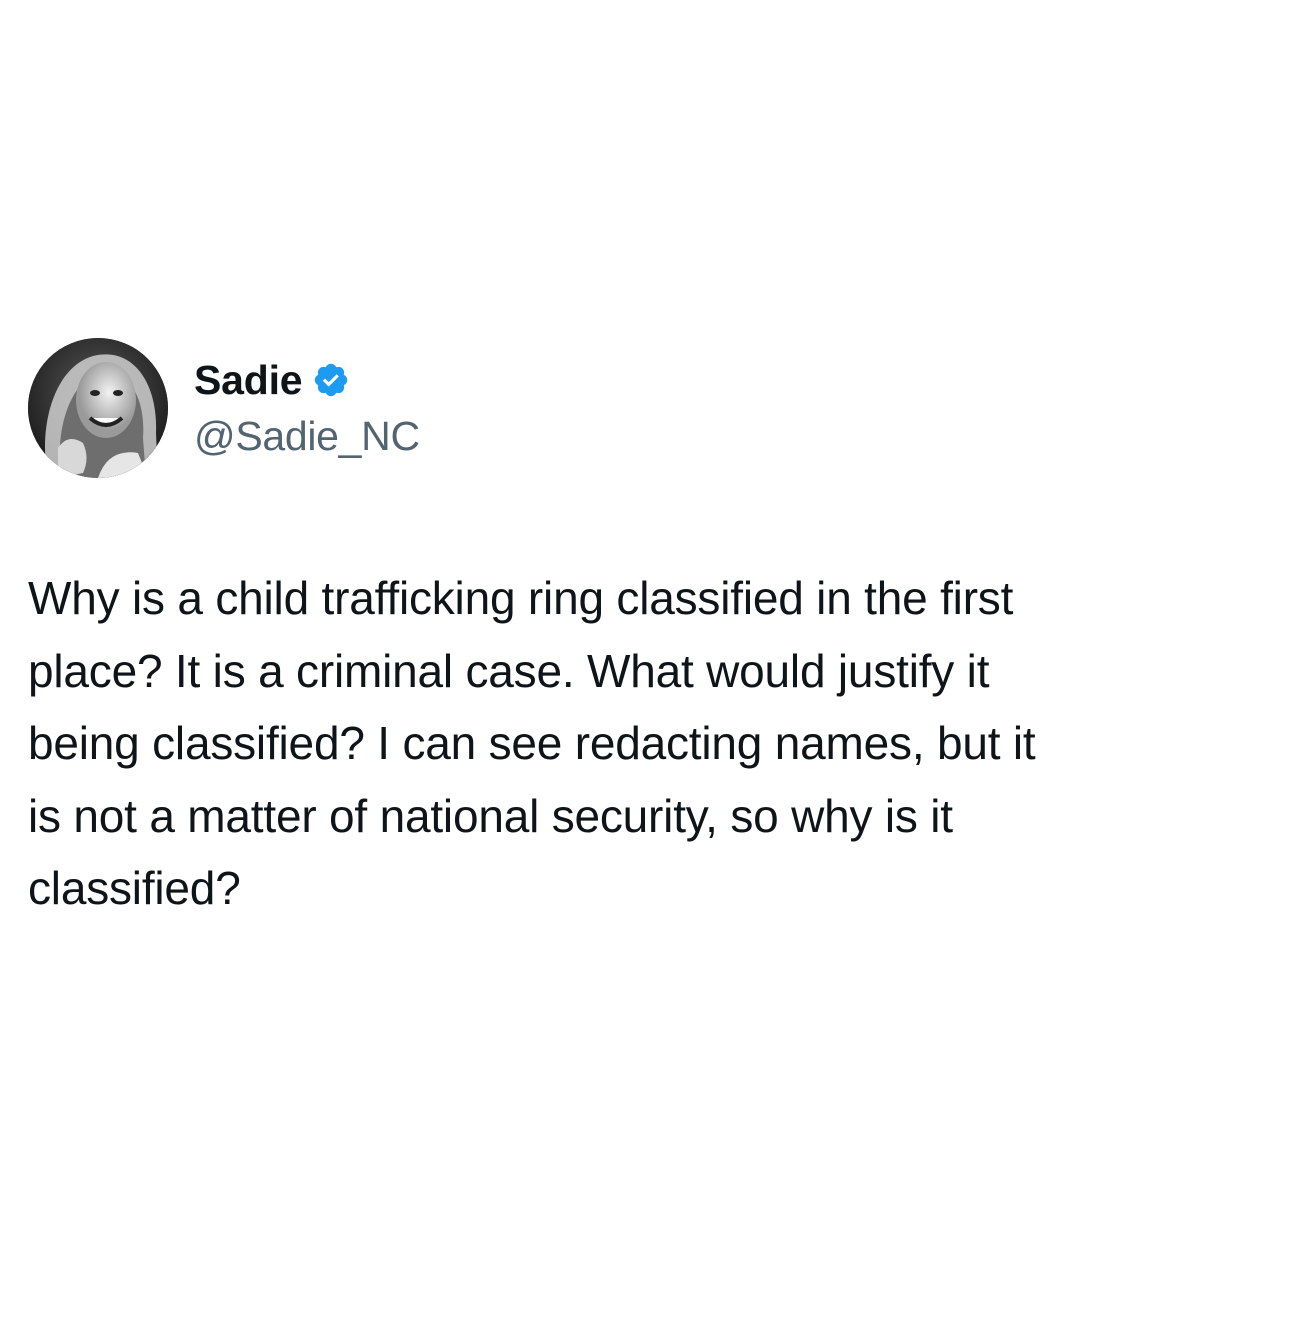 Image resolution: width=1290 pixels, height=1328 pixels. What do you see at coordinates (307, 436) in the screenshot?
I see `handle: @Sadie_NC` at bounding box center [307, 436].